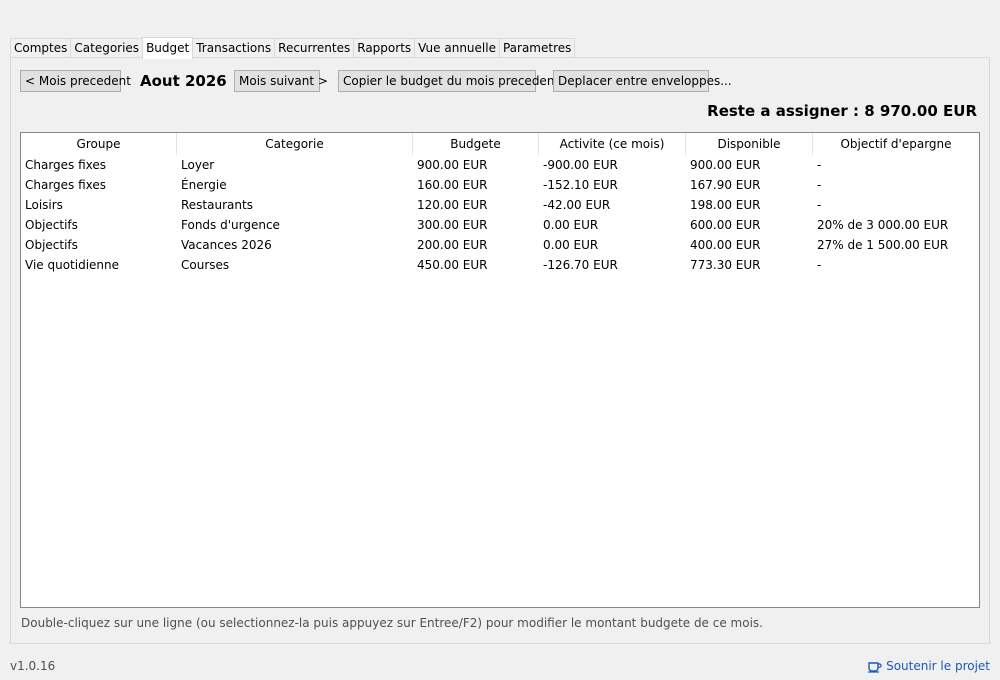  I want to click on copy-budget-button: Copier le budget du mois precedent, so click(448, 81).